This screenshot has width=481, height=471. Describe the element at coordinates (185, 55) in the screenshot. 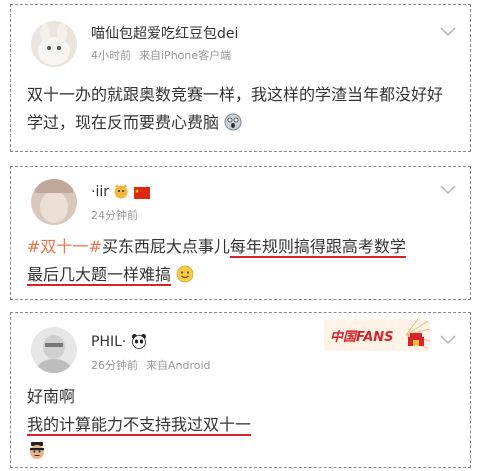

I see `post-source: 来自iPhone客户端` at that location.